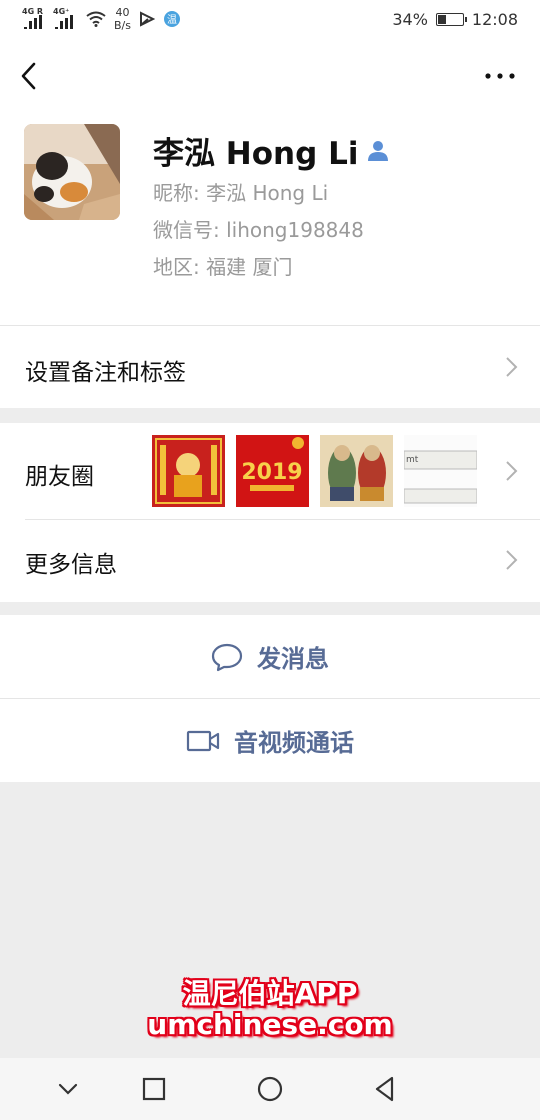  I want to click on nav-back-icon, so click(385, 1089).